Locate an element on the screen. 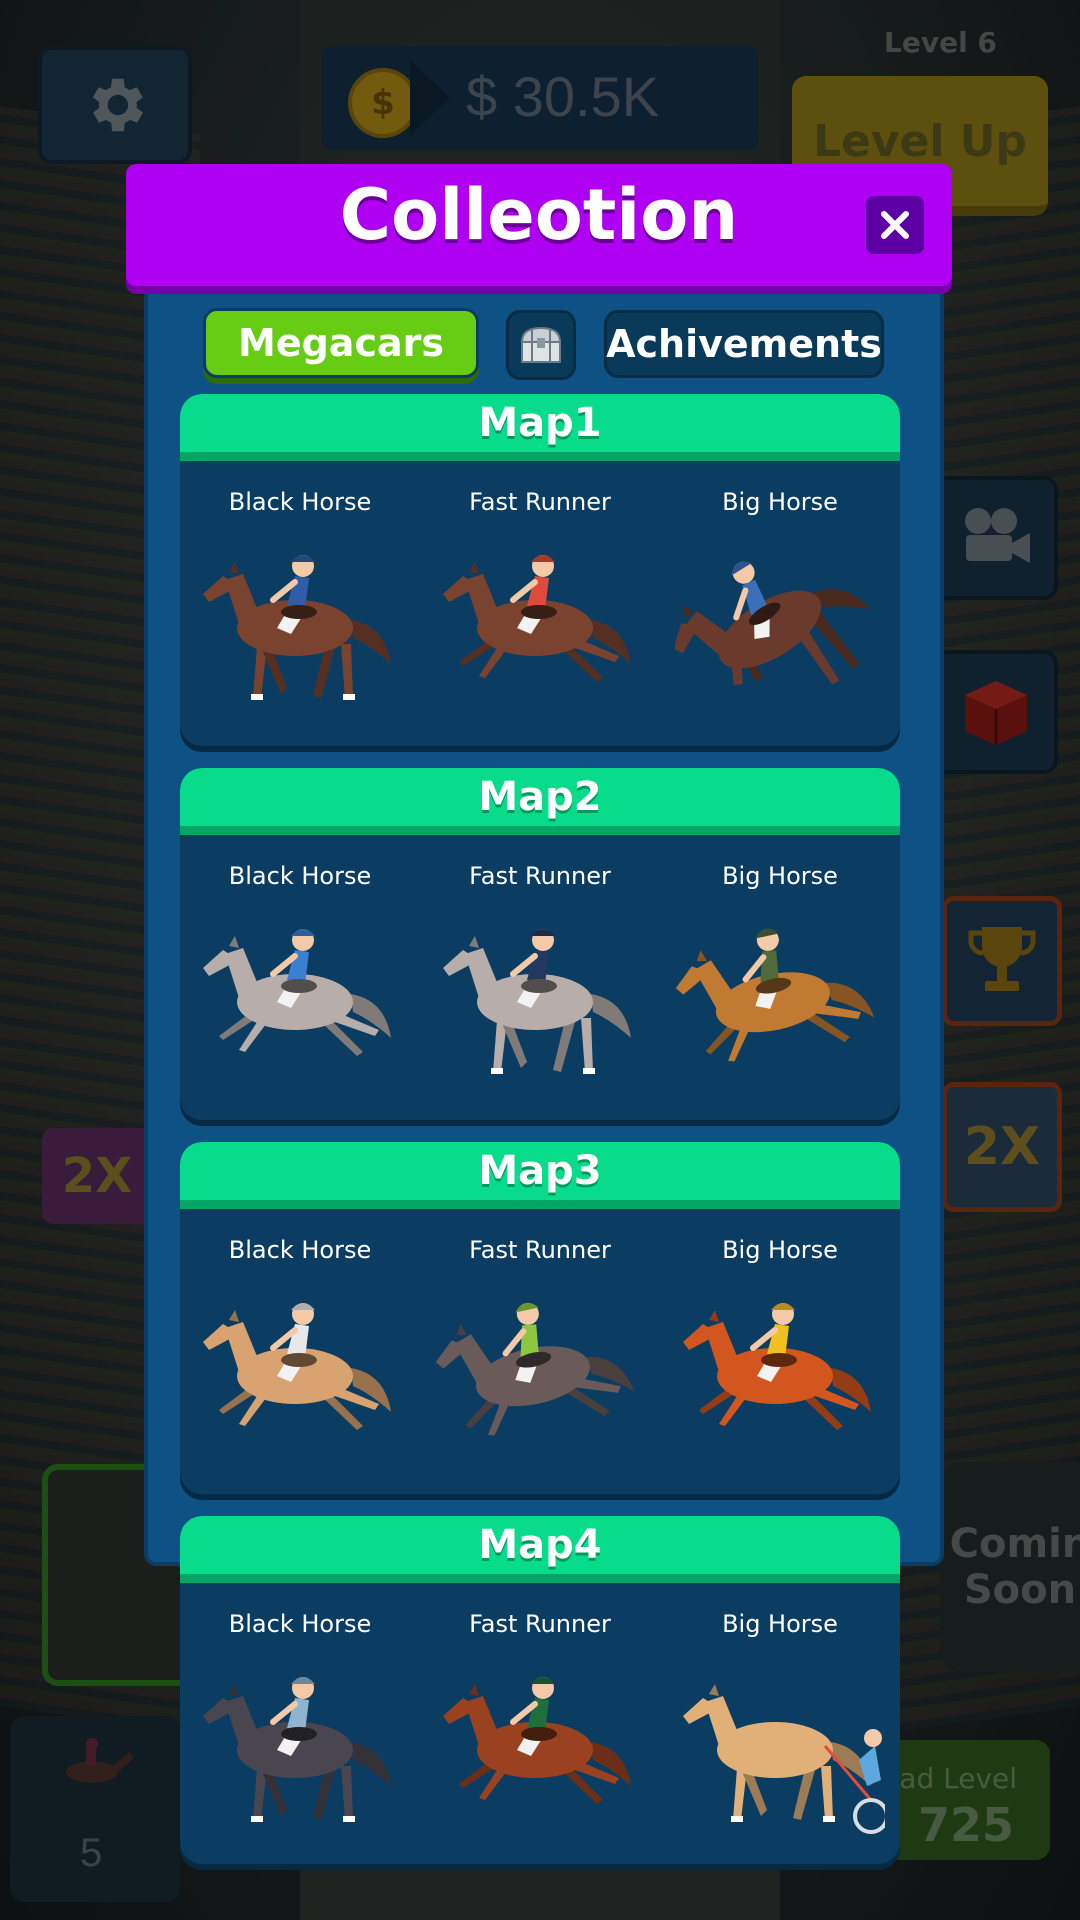 The width and height of the screenshot is (1080, 1920). map-card-1: Map1 Black Horse Fast Runner Big Horse is located at coordinates (540, 570).